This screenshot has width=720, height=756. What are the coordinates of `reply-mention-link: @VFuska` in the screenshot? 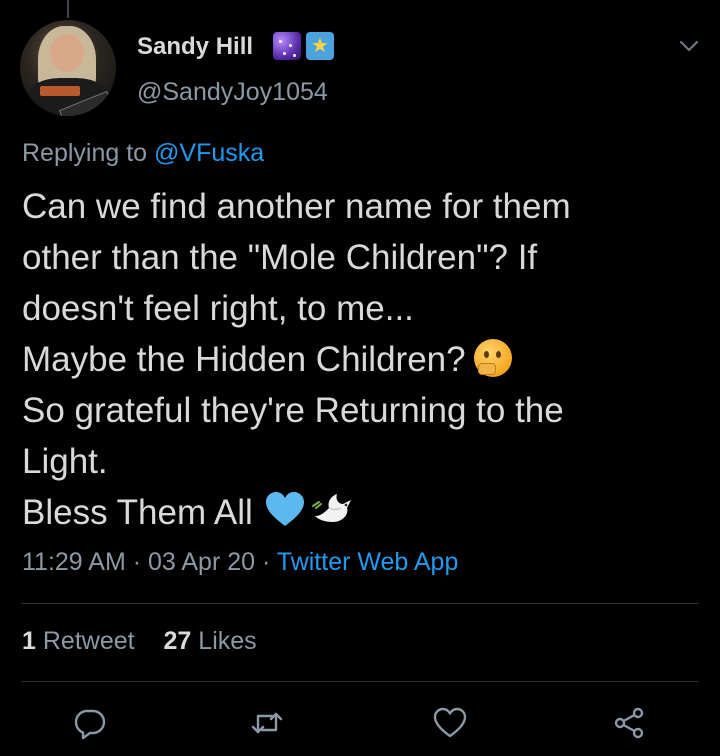 It's located at (209, 153).